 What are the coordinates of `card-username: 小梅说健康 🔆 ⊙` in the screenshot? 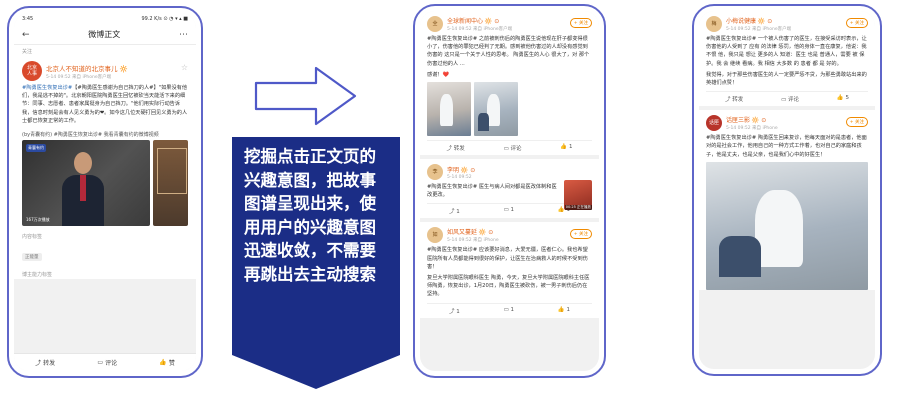 It's located at (758, 20).